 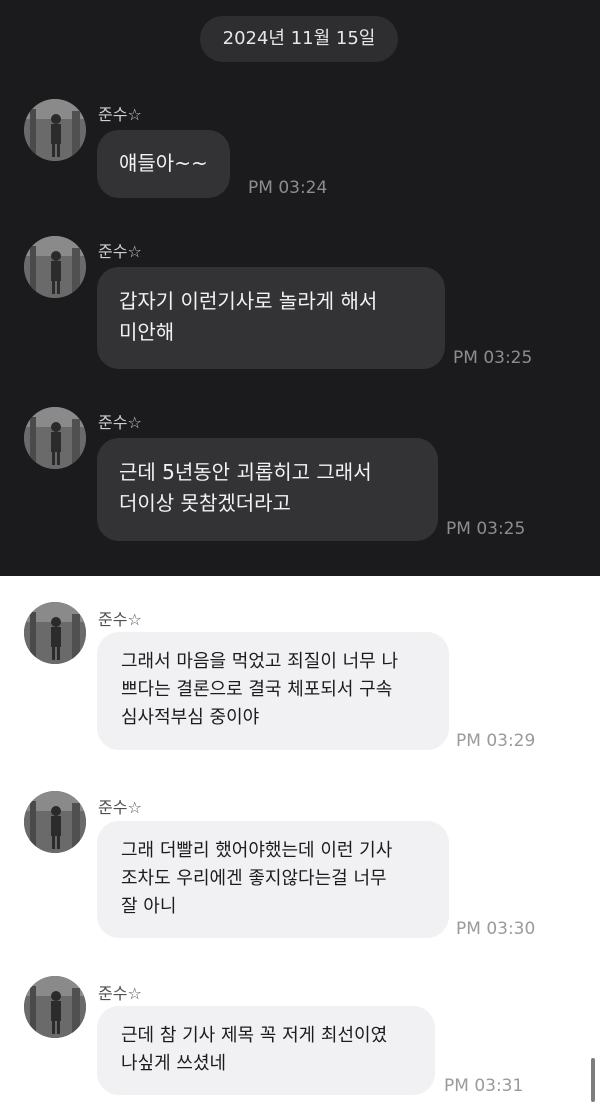 What do you see at coordinates (288, 188) in the screenshot?
I see `message-time: PM 03:24` at bounding box center [288, 188].